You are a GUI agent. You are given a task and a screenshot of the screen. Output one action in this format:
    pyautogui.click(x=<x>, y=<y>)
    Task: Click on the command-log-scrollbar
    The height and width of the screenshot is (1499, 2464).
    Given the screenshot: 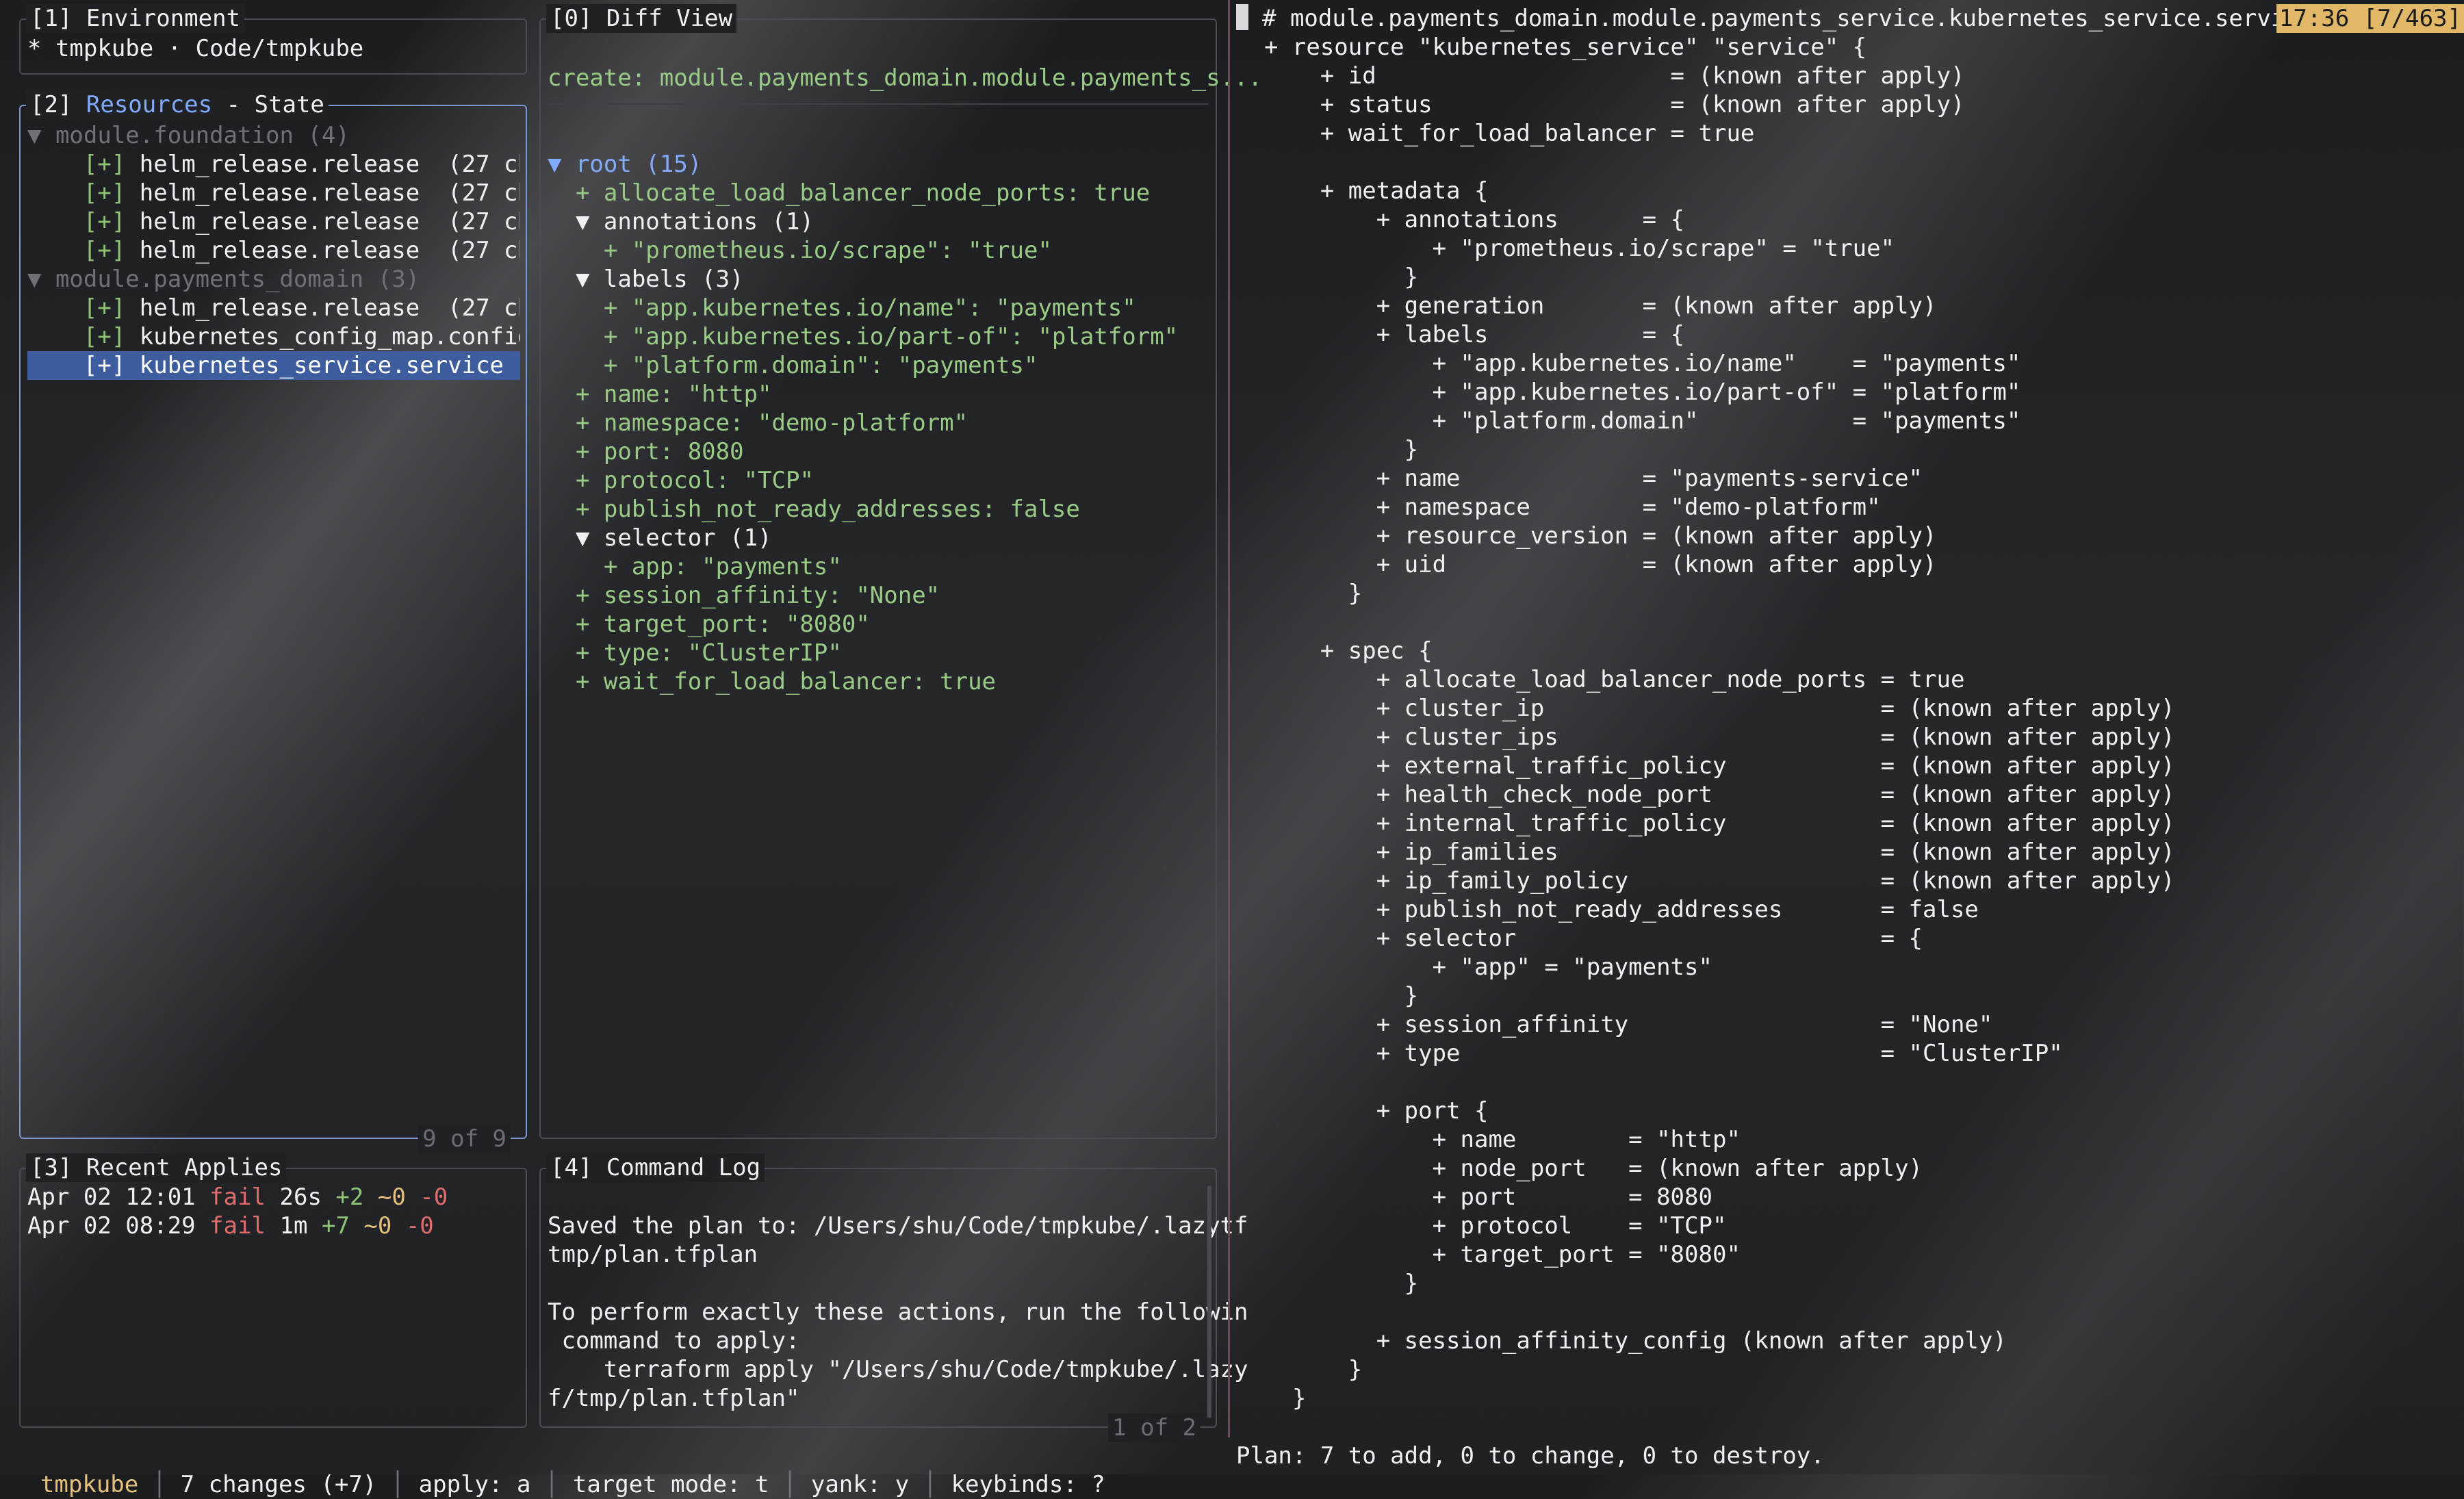 What is the action you would take?
    pyautogui.click(x=1209, y=1302)
    